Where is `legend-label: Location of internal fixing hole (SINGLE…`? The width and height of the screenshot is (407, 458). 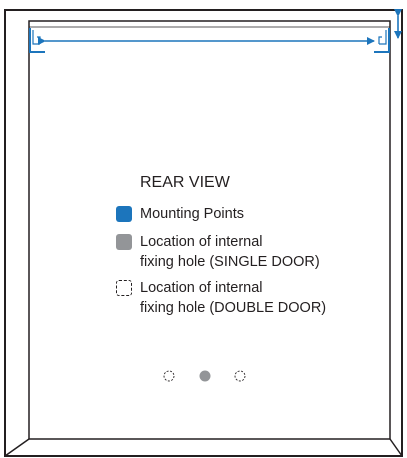 legend-label: Location of internal fixing hole (SINGLE… is located at coordinates (230, 252).